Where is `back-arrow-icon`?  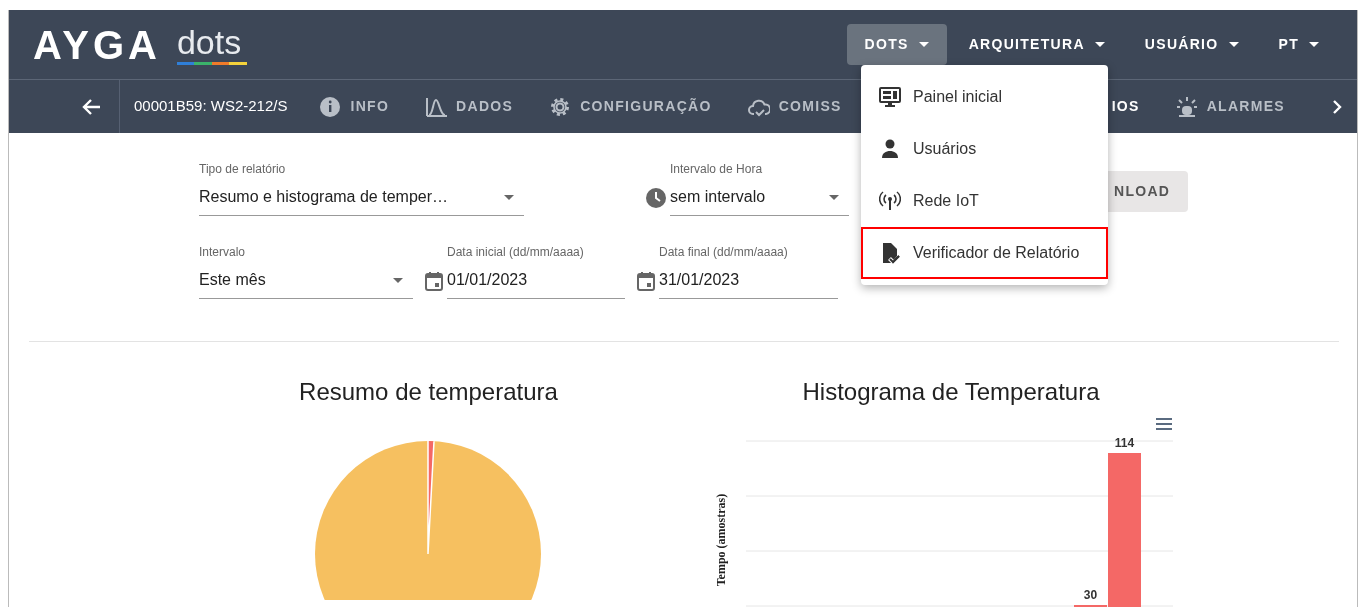
back-arrow-icon is located at coordinates (91, 106).